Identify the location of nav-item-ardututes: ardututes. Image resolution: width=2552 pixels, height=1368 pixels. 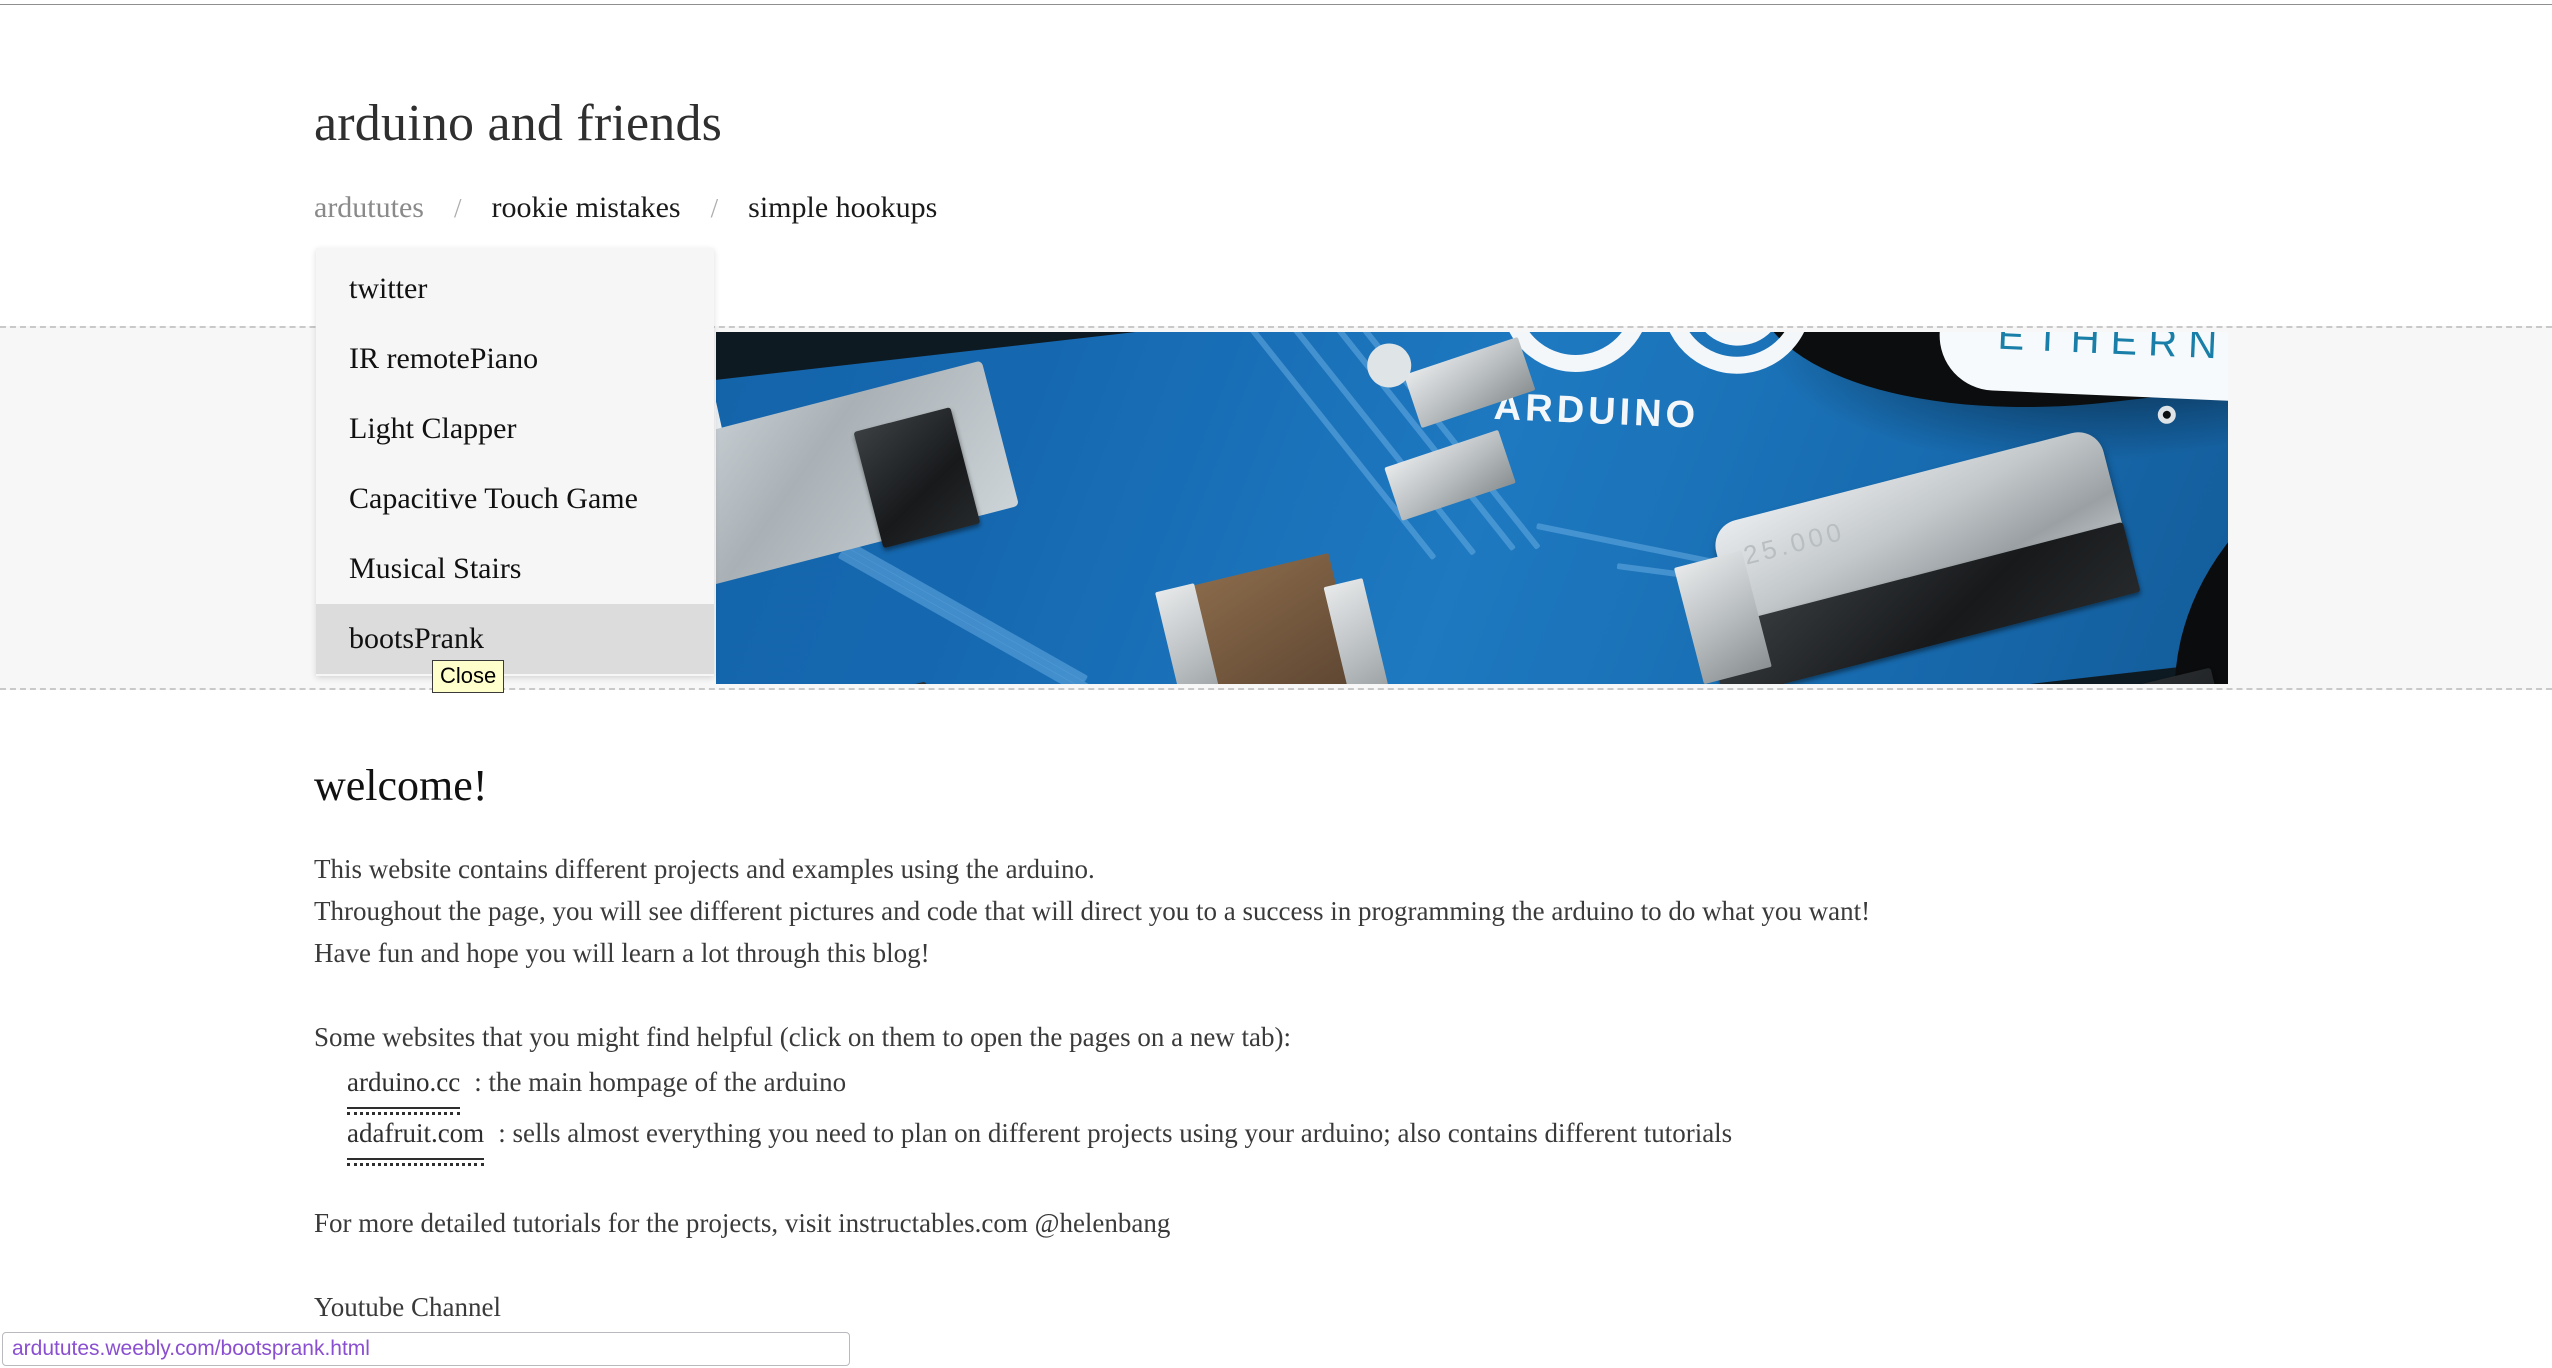
(369, 208).